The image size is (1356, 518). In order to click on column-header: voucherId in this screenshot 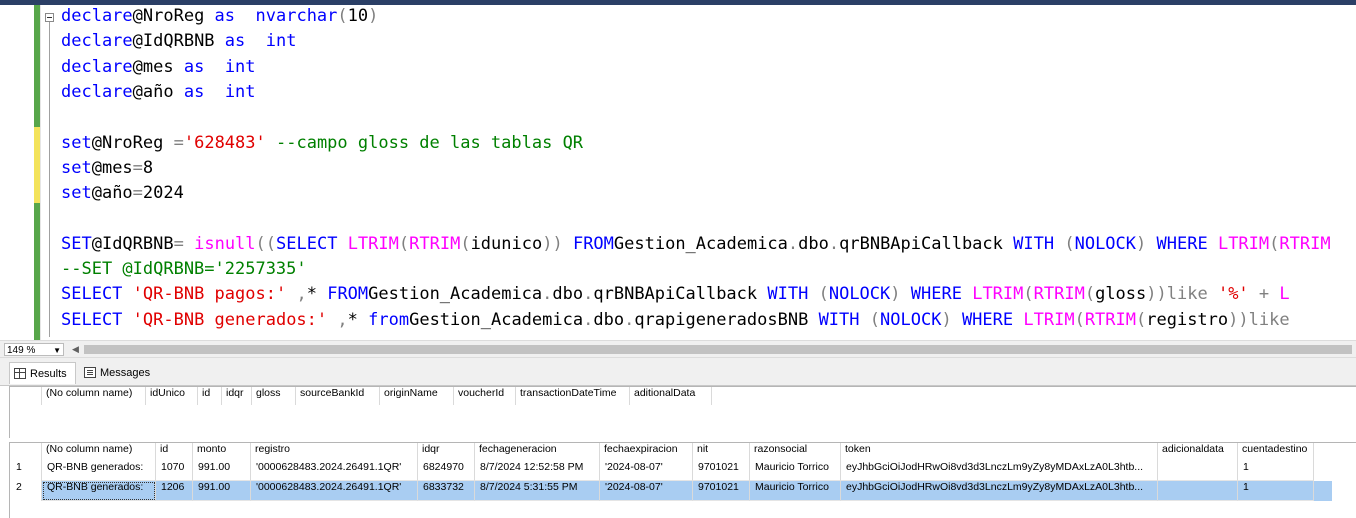, I will do `click(485, 396)`.